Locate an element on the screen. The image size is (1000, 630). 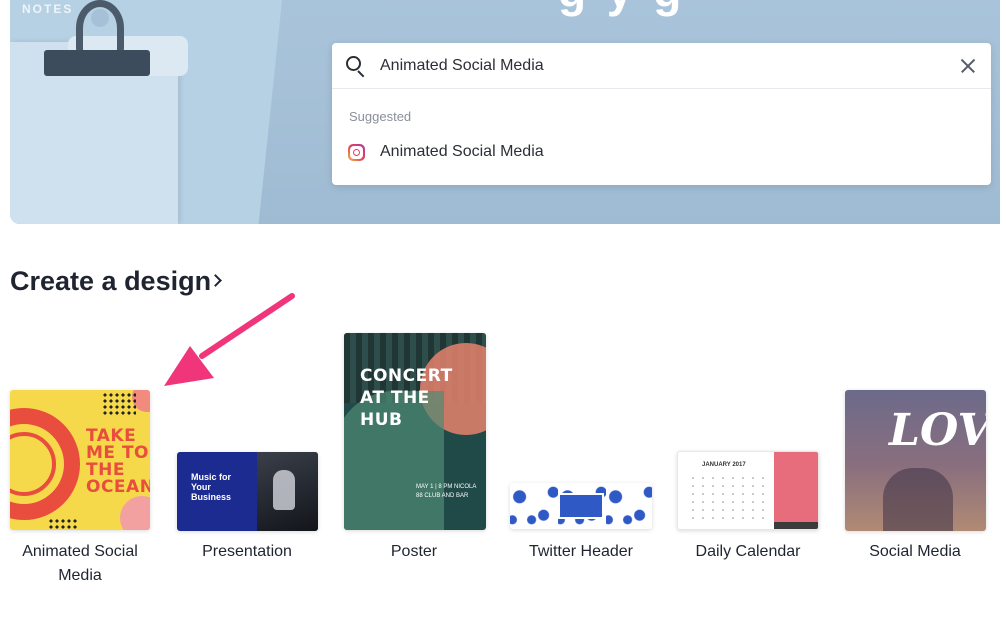
thumbnail-badge is located at coordinates (581, 506).